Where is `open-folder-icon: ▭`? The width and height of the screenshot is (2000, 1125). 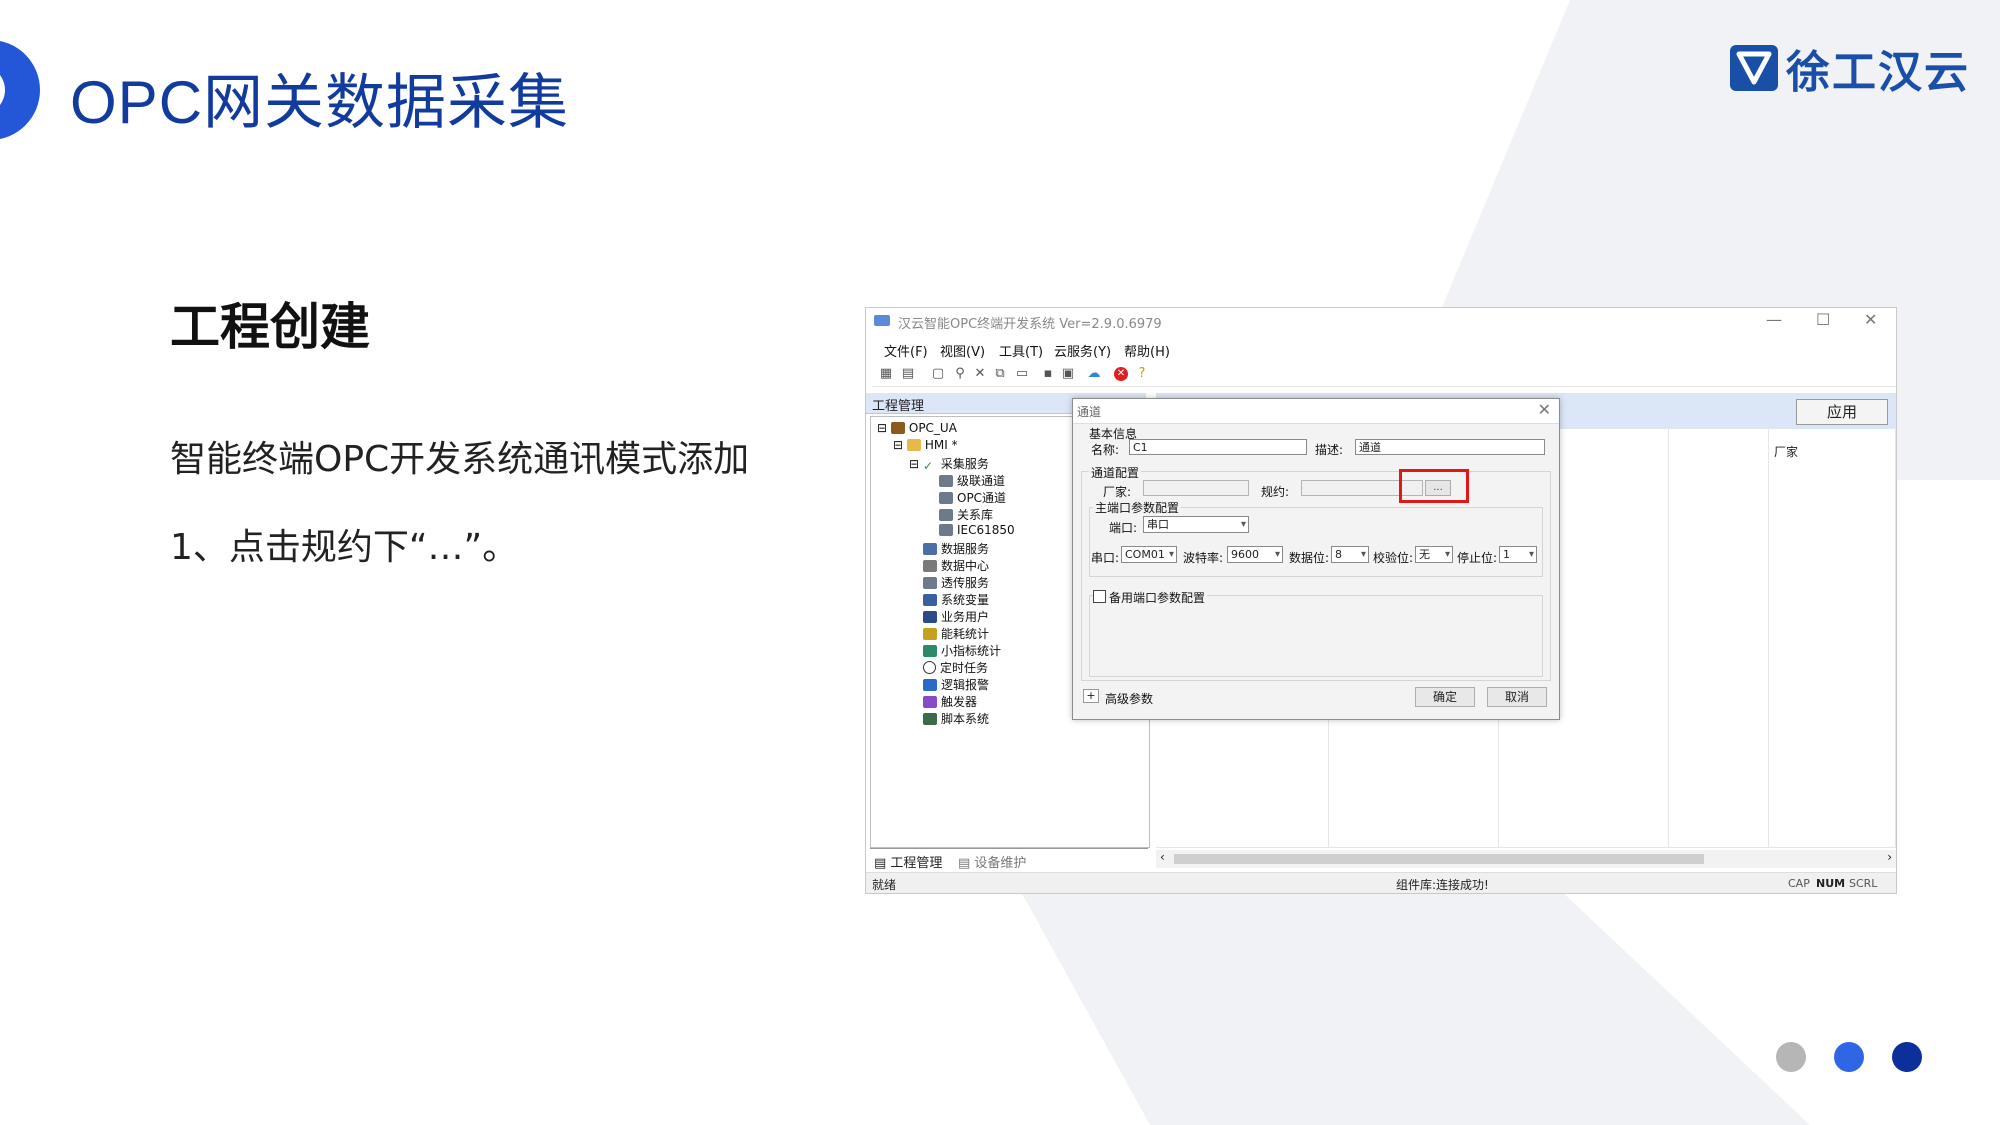
open-folder-icon: ▭ is located at coordinates (1022, 374).